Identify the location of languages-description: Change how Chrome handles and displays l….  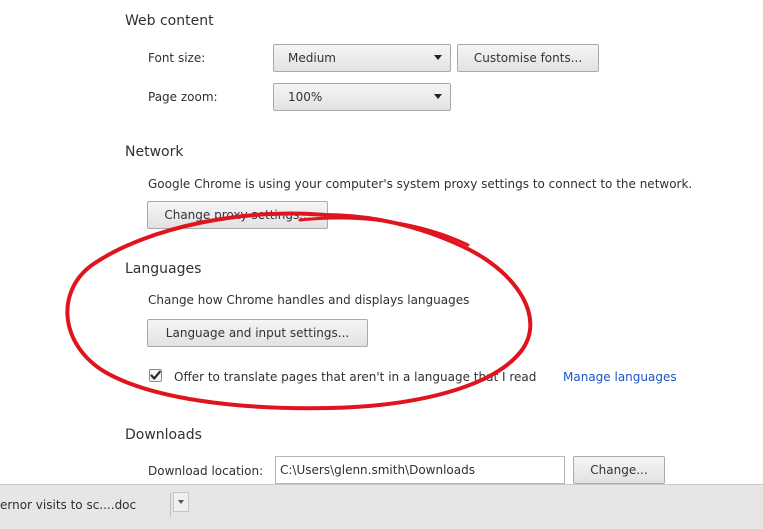
(309, 300).